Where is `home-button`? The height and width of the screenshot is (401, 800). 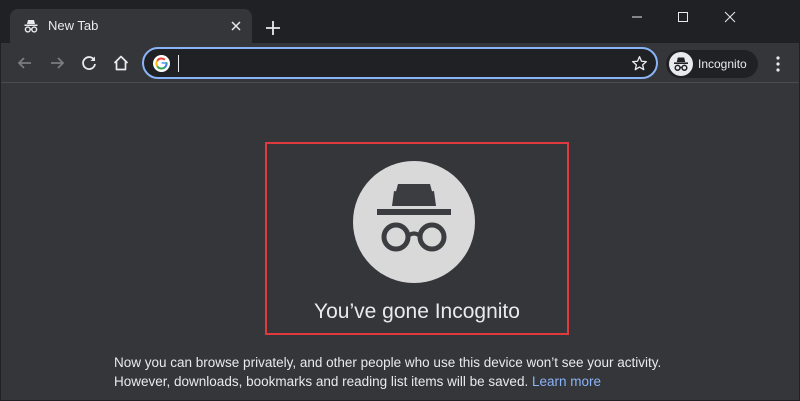 home-button is located at coordinates (121, 63).